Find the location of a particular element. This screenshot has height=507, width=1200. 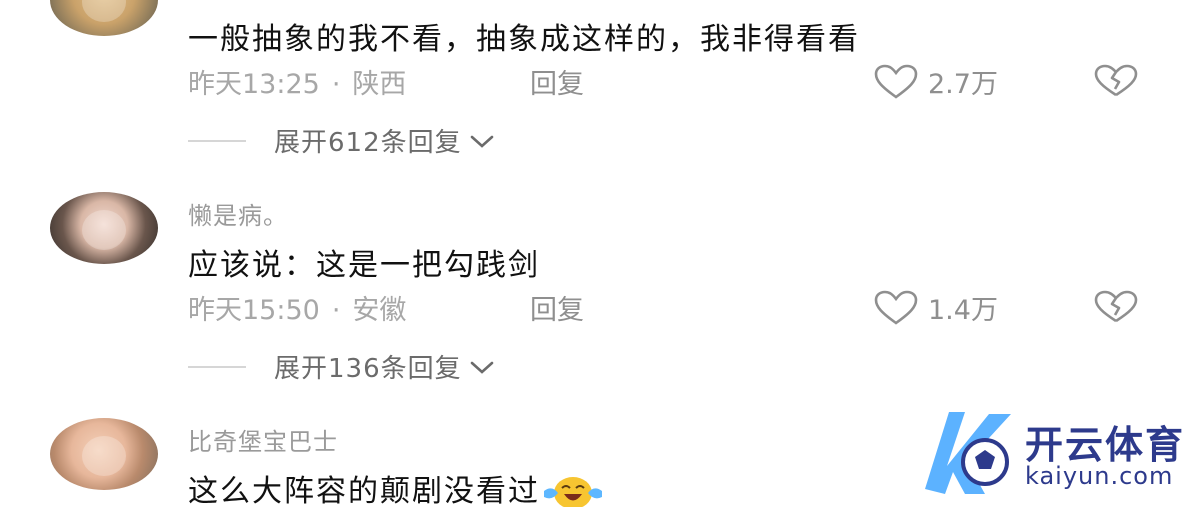

expand-replies-button: 展开612条回复 is located at coordinates (342, 140).